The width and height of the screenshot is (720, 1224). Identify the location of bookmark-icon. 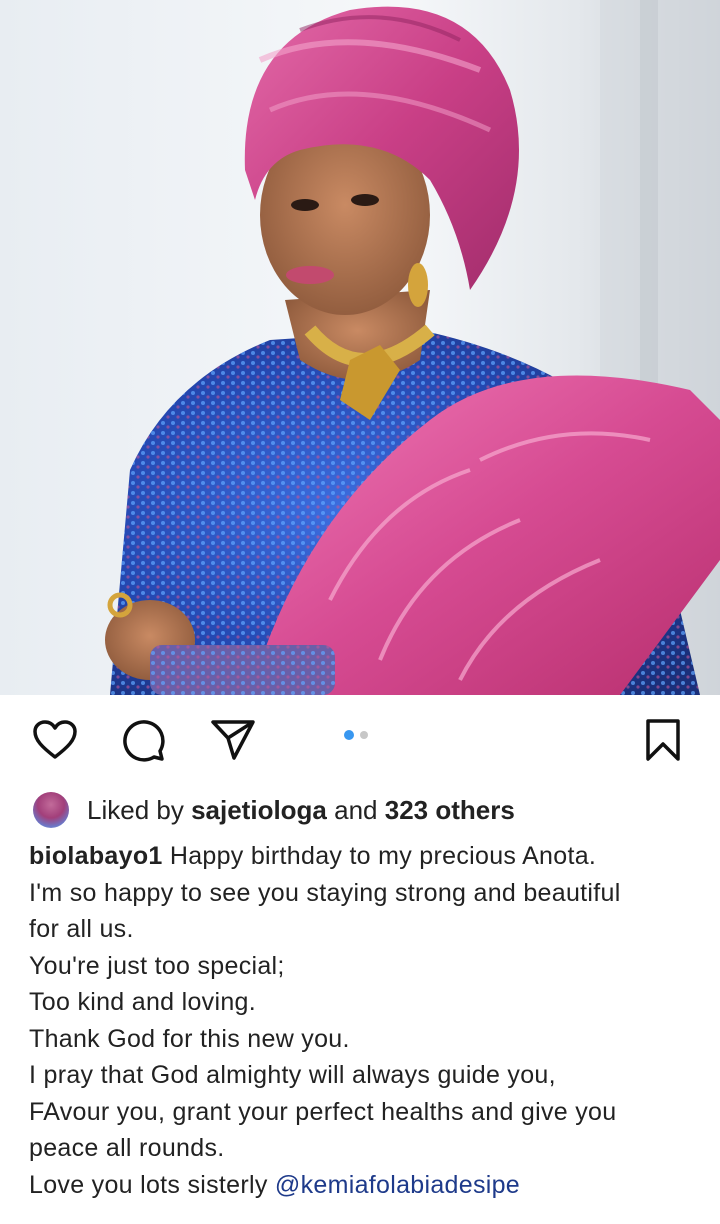
(663, 740).